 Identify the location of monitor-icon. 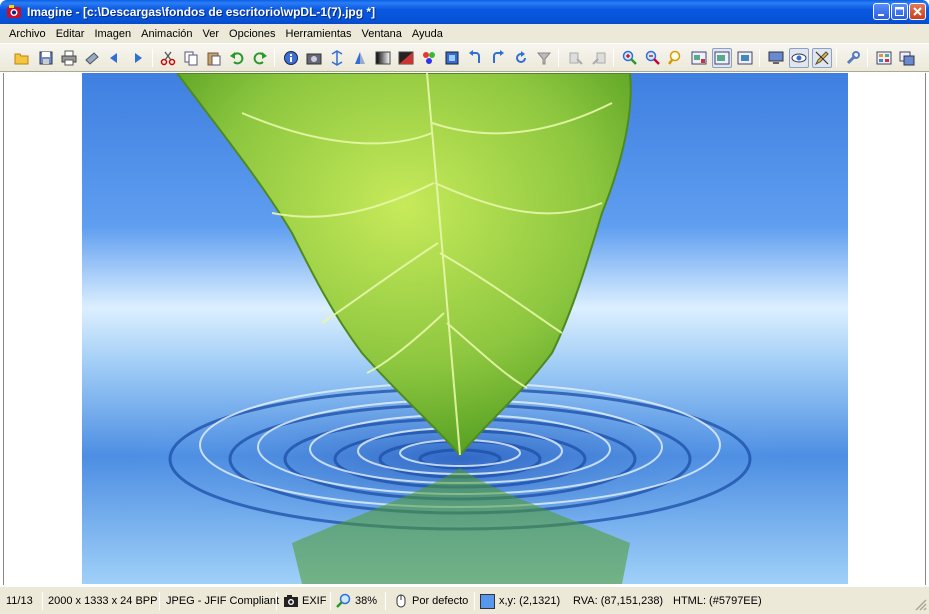
(776, 57).